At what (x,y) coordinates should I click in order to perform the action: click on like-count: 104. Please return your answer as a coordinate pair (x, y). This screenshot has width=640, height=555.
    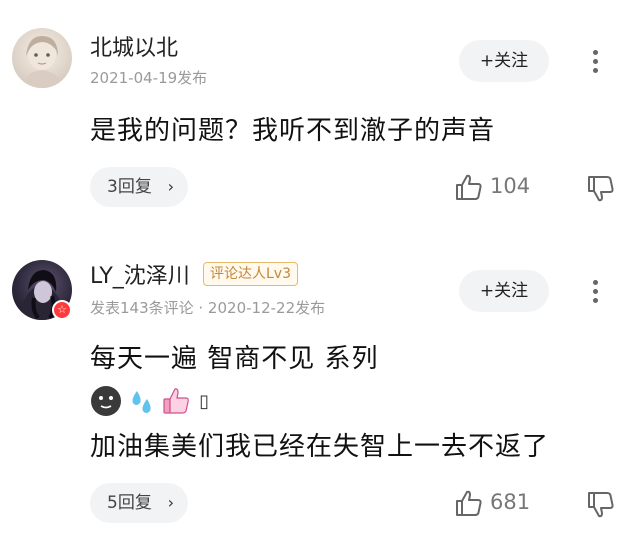
    Looking at the image, I should click on (510, 186).